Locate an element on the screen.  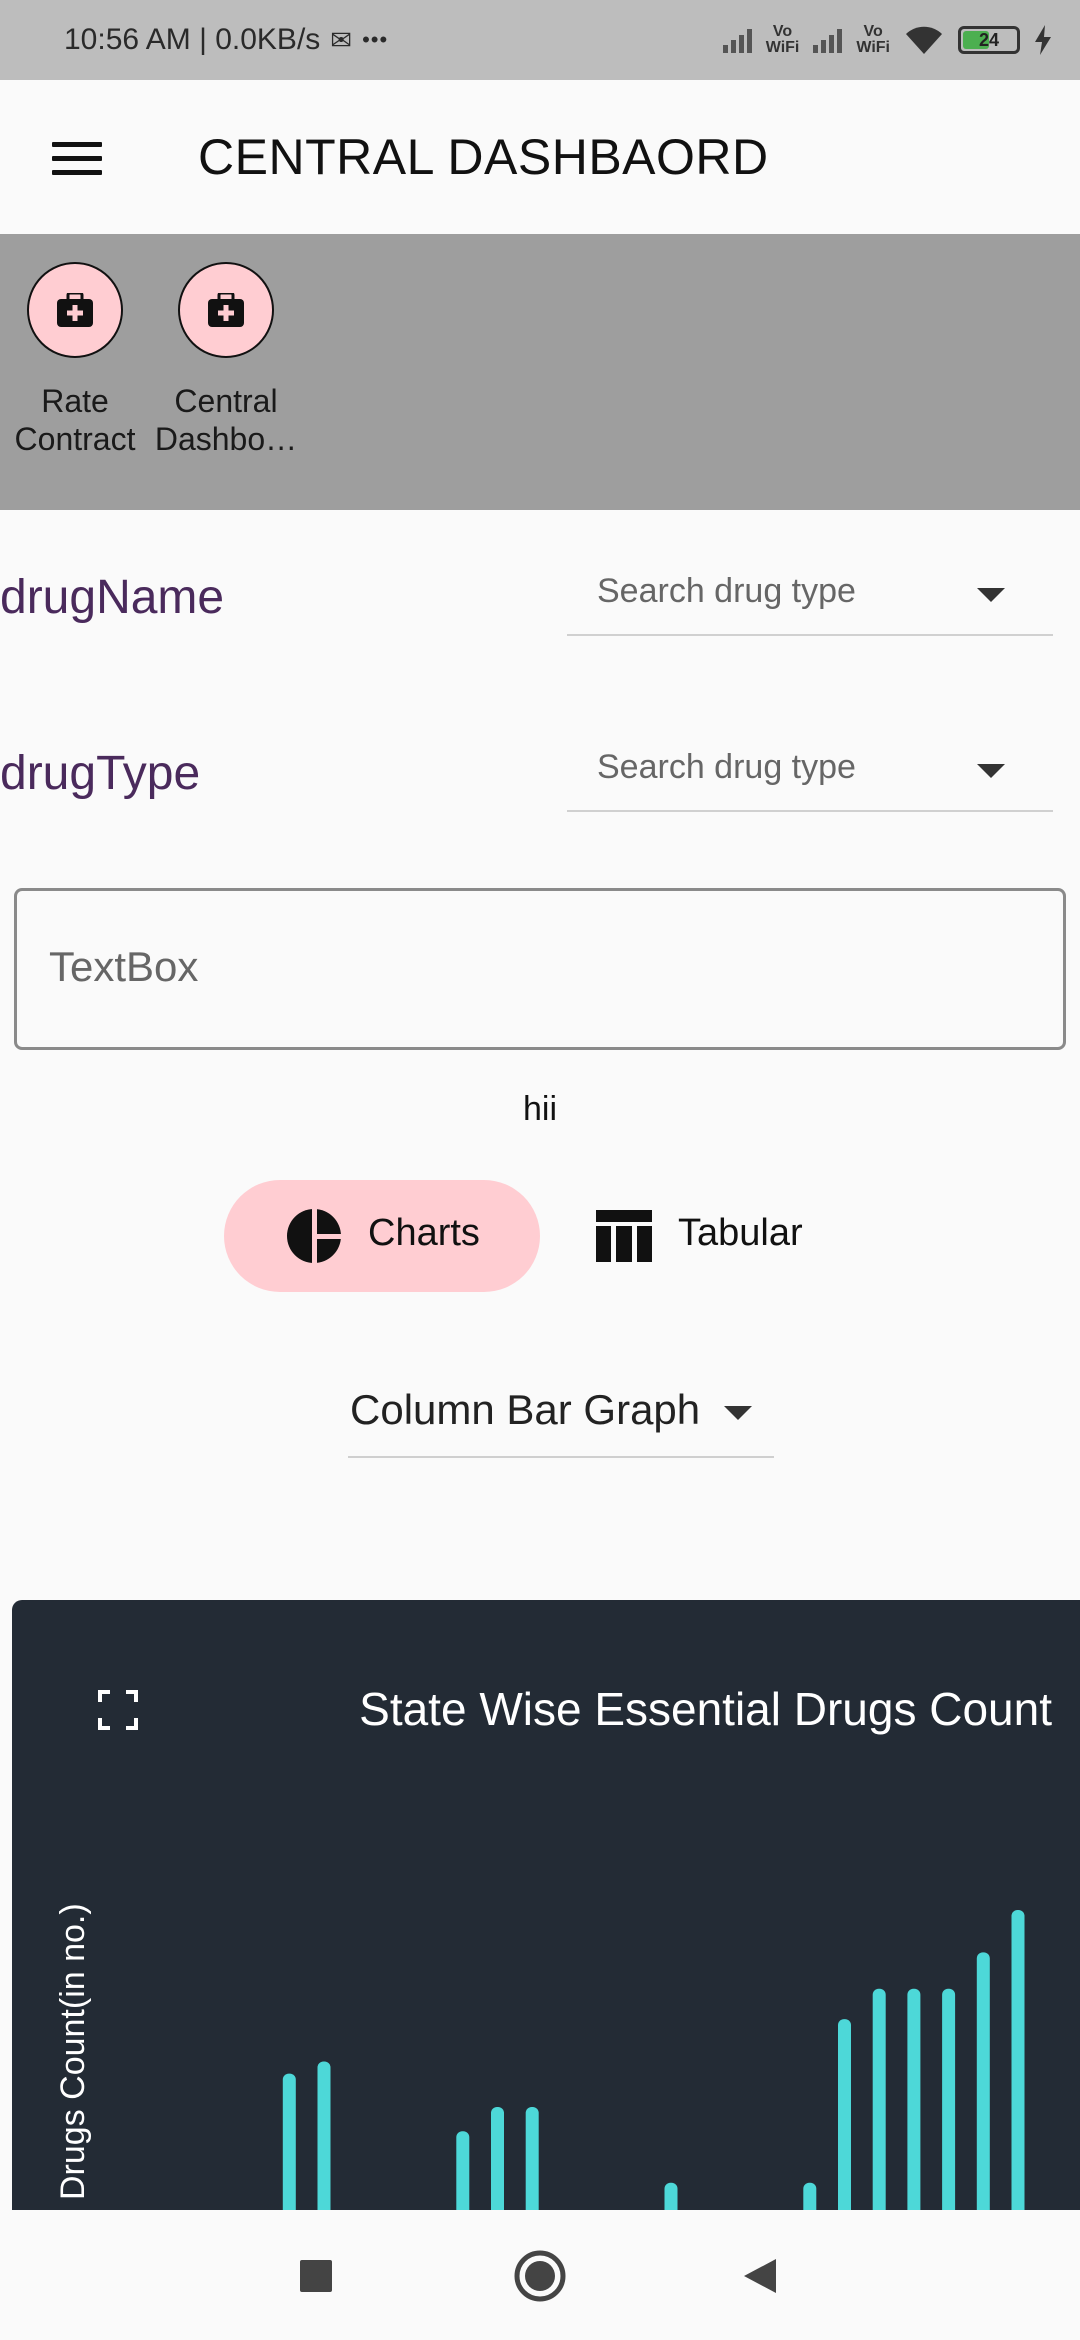
page-title: CENTRAL DASHBAORD is located at coordinates (483, 157).